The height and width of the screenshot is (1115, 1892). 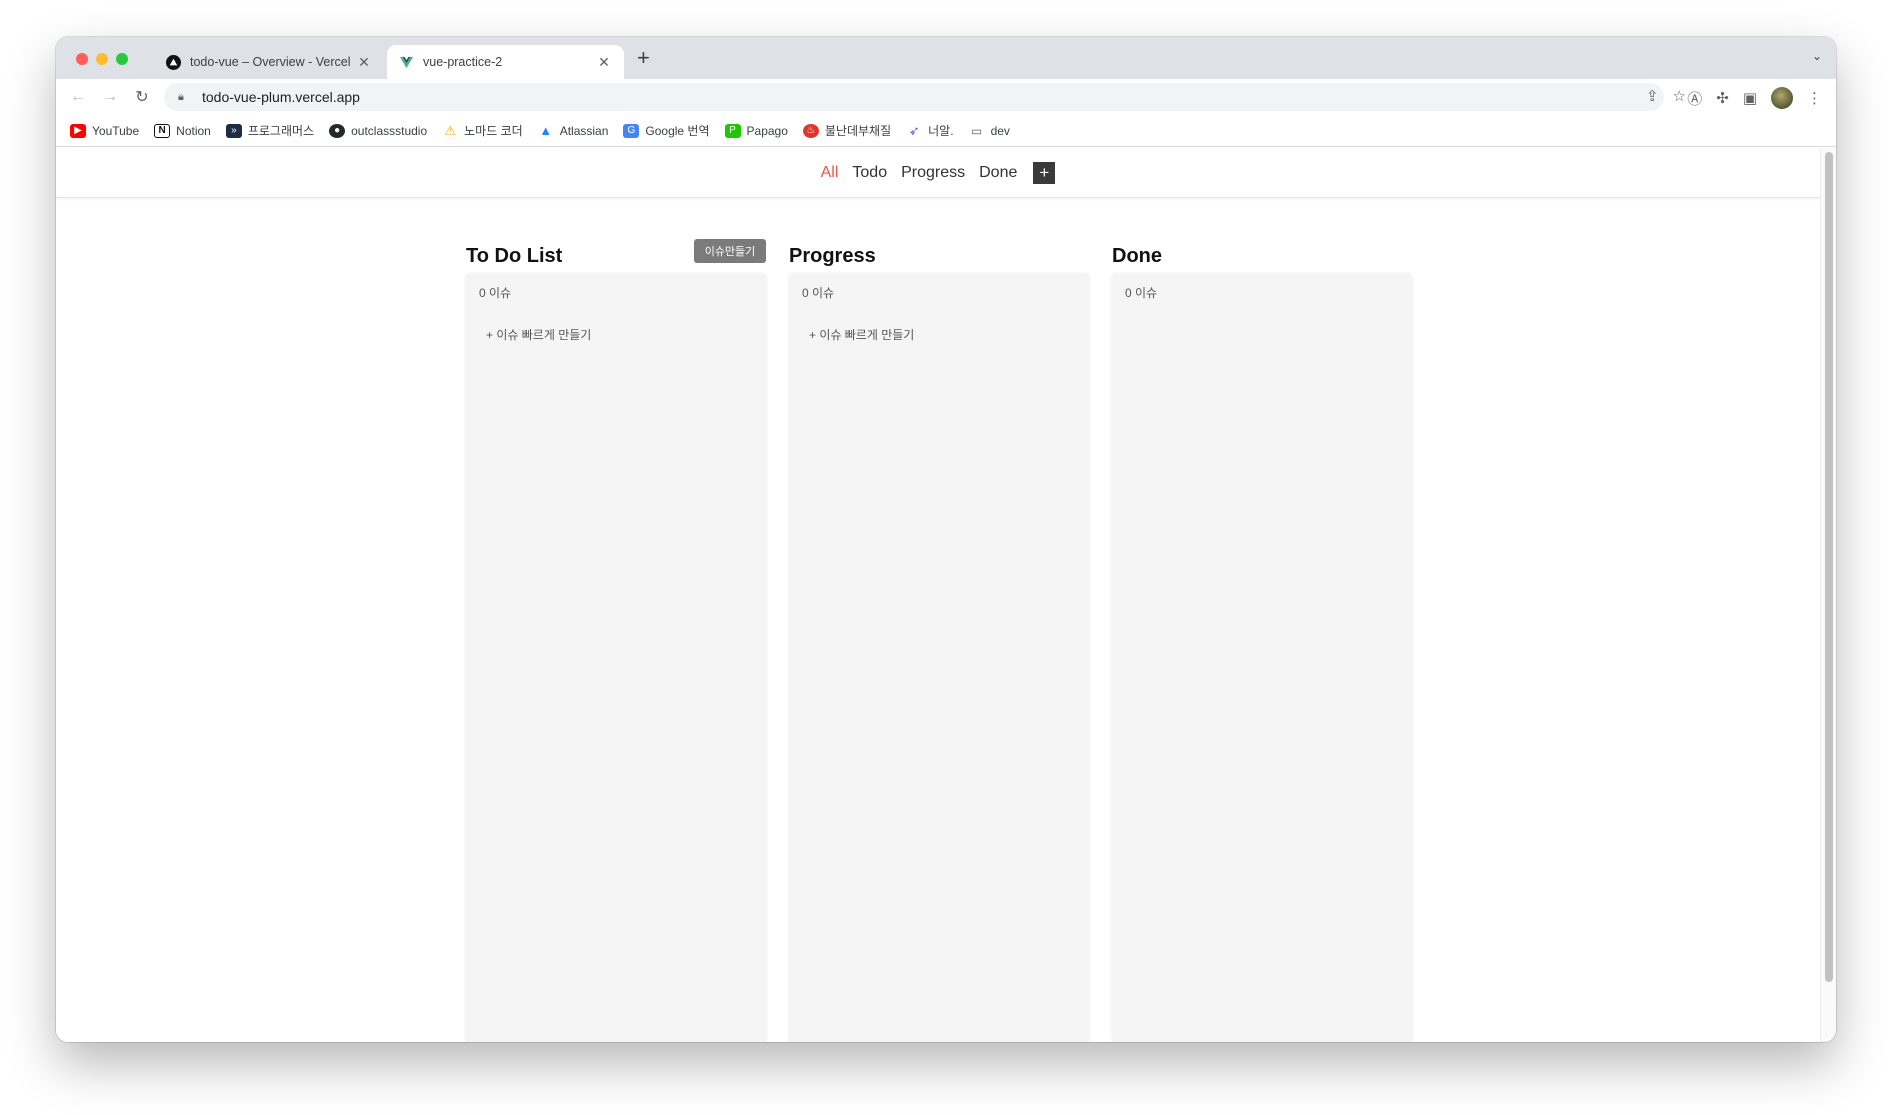 What do you see at coordinates (281, 131) in the screenshot?
I see `bookmark-label: 프로그래머스` at bounding box center [281, 131].